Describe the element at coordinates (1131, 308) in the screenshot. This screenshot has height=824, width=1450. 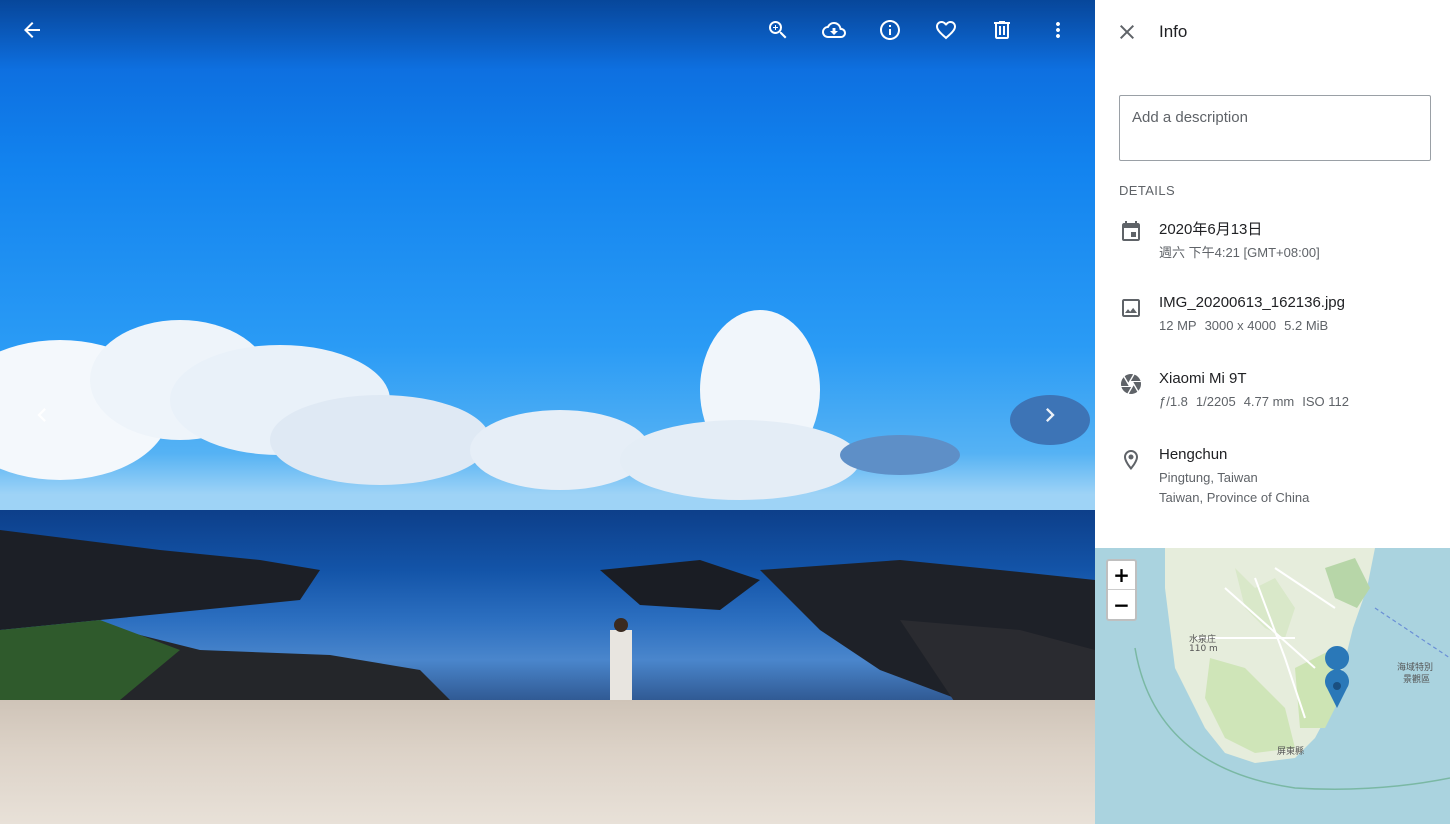
I see `image-icon` at that location.